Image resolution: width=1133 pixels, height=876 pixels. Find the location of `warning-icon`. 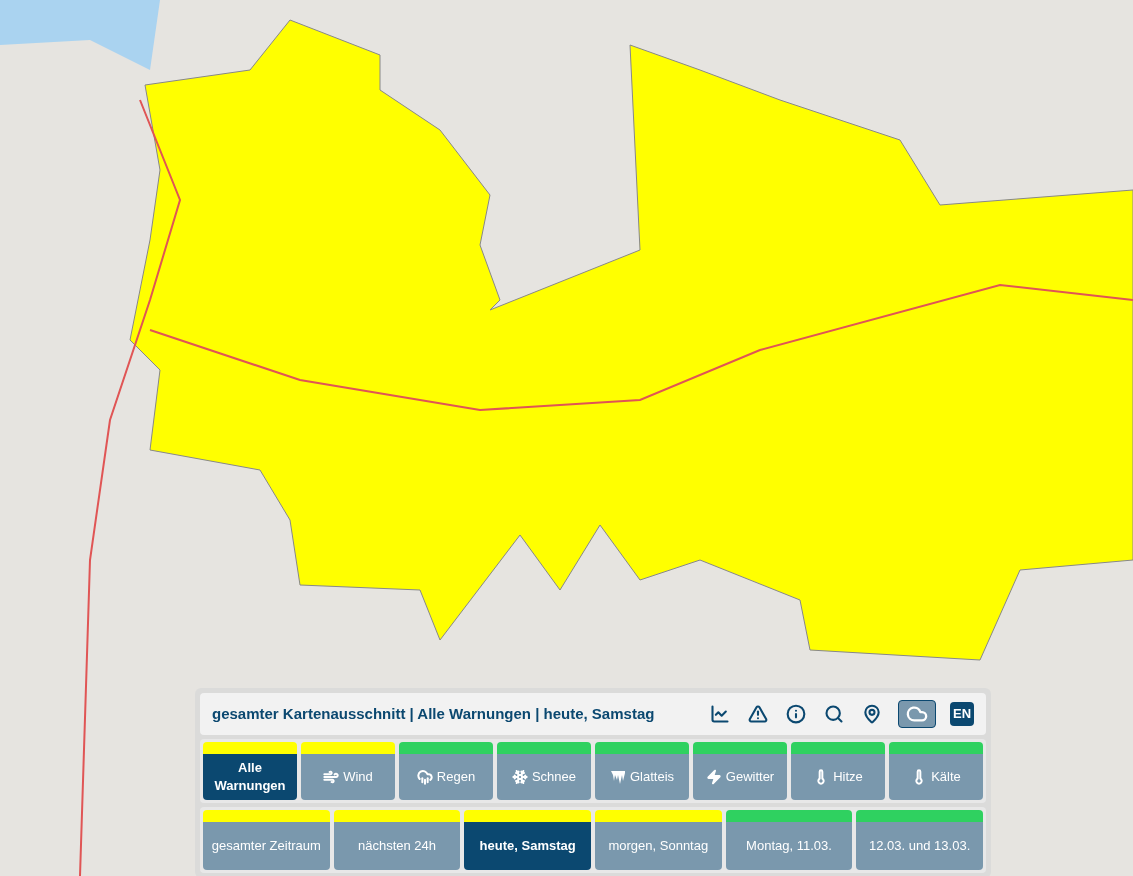

warning-icon is located at coordinates (758, 714).